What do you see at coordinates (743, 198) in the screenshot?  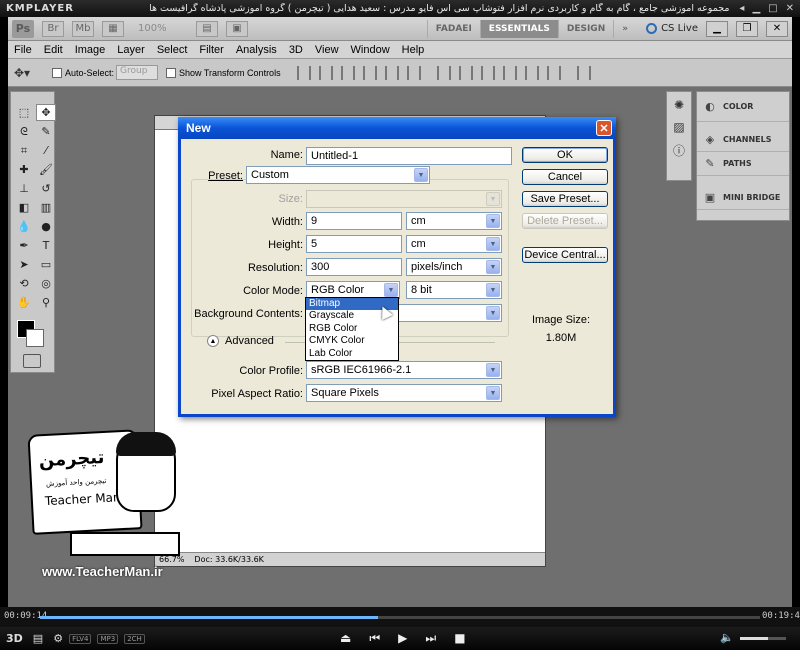 I see `panel-mini-bridge: ▣ MINI BRIDGE` at bounding box center [743, 198].